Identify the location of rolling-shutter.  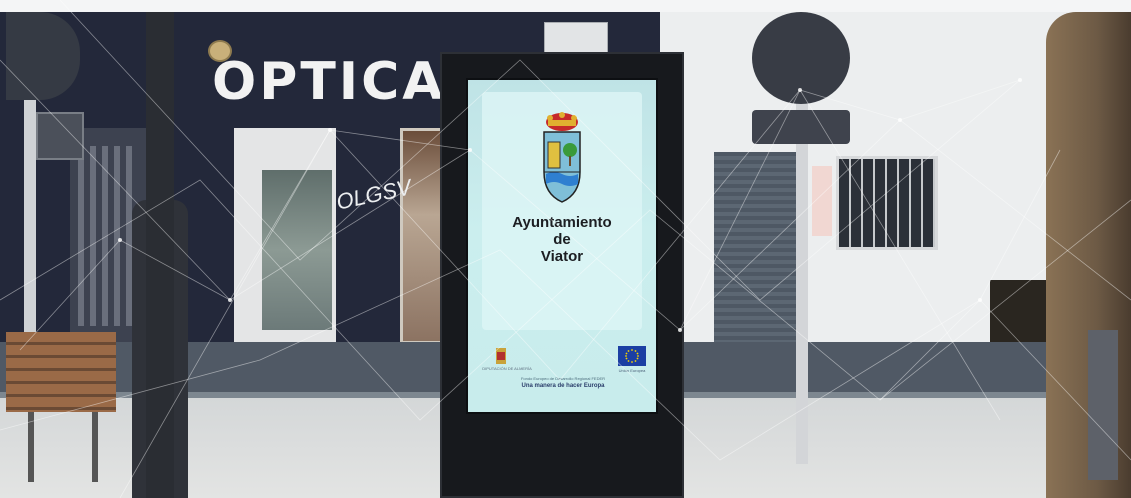
(757, 247).